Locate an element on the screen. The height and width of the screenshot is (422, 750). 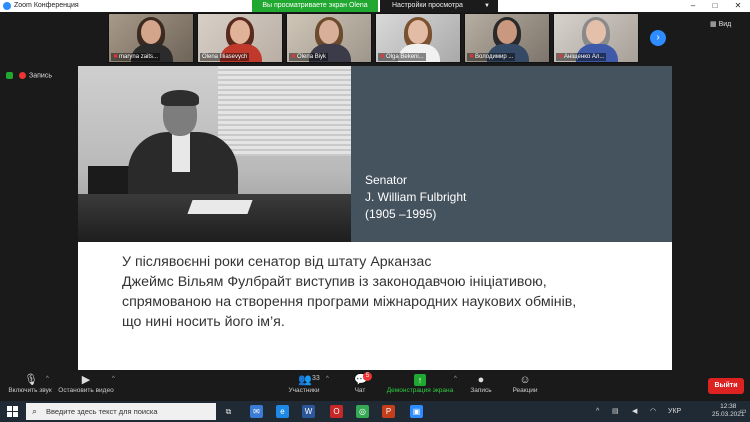
powerpoint-icon: P is located at coordinates (388, 411).